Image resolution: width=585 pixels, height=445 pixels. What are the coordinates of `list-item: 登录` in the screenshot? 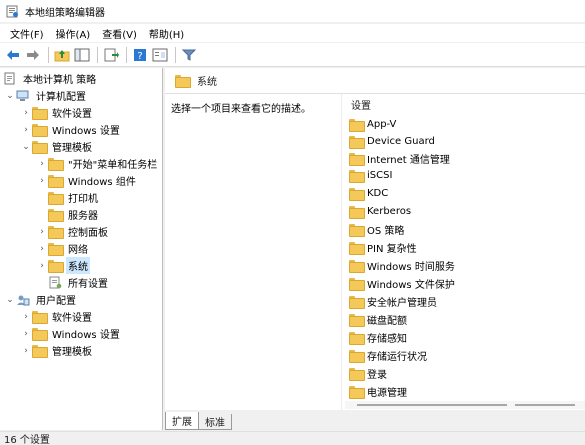 It's located at (368, 373).